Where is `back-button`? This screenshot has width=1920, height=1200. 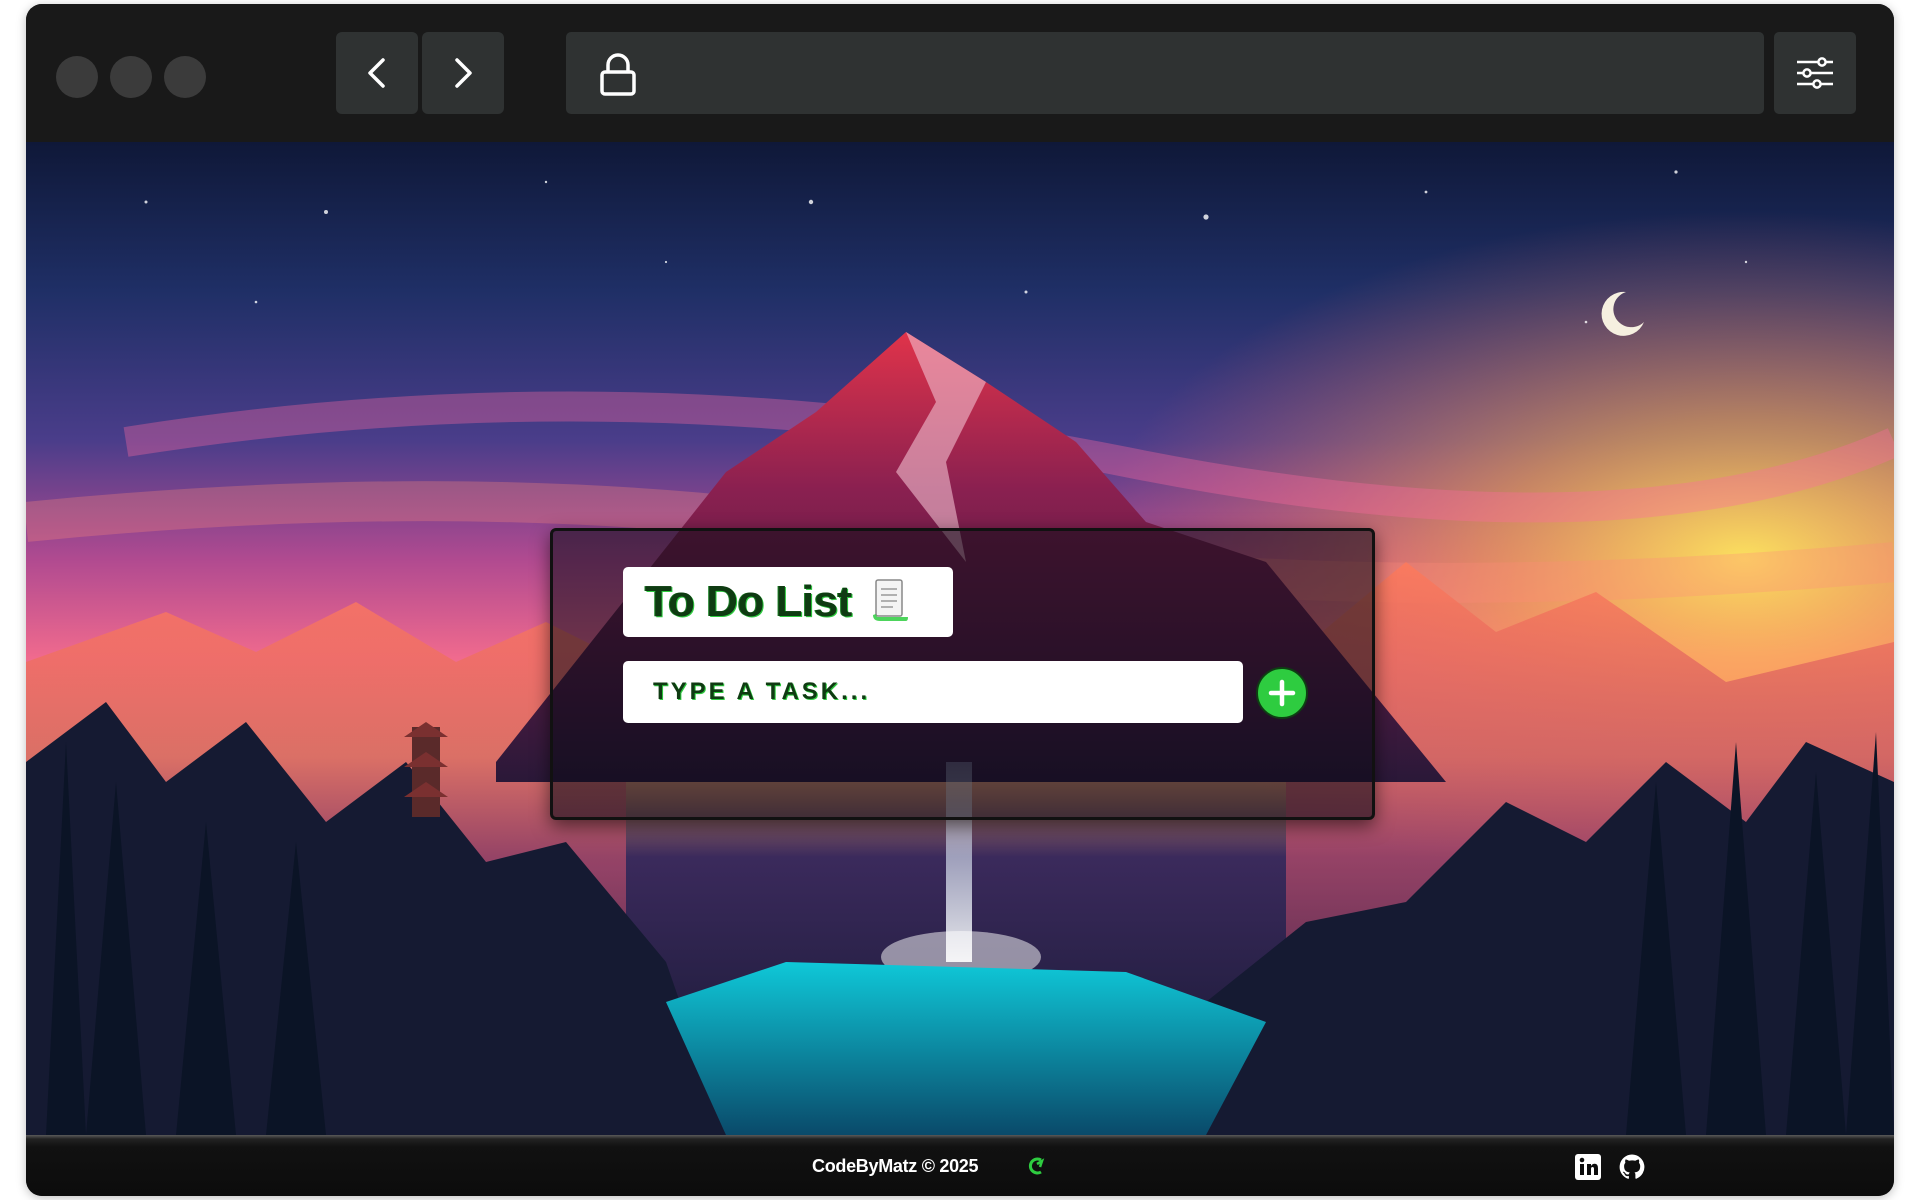 back-button is located at coordinates (377, 73).